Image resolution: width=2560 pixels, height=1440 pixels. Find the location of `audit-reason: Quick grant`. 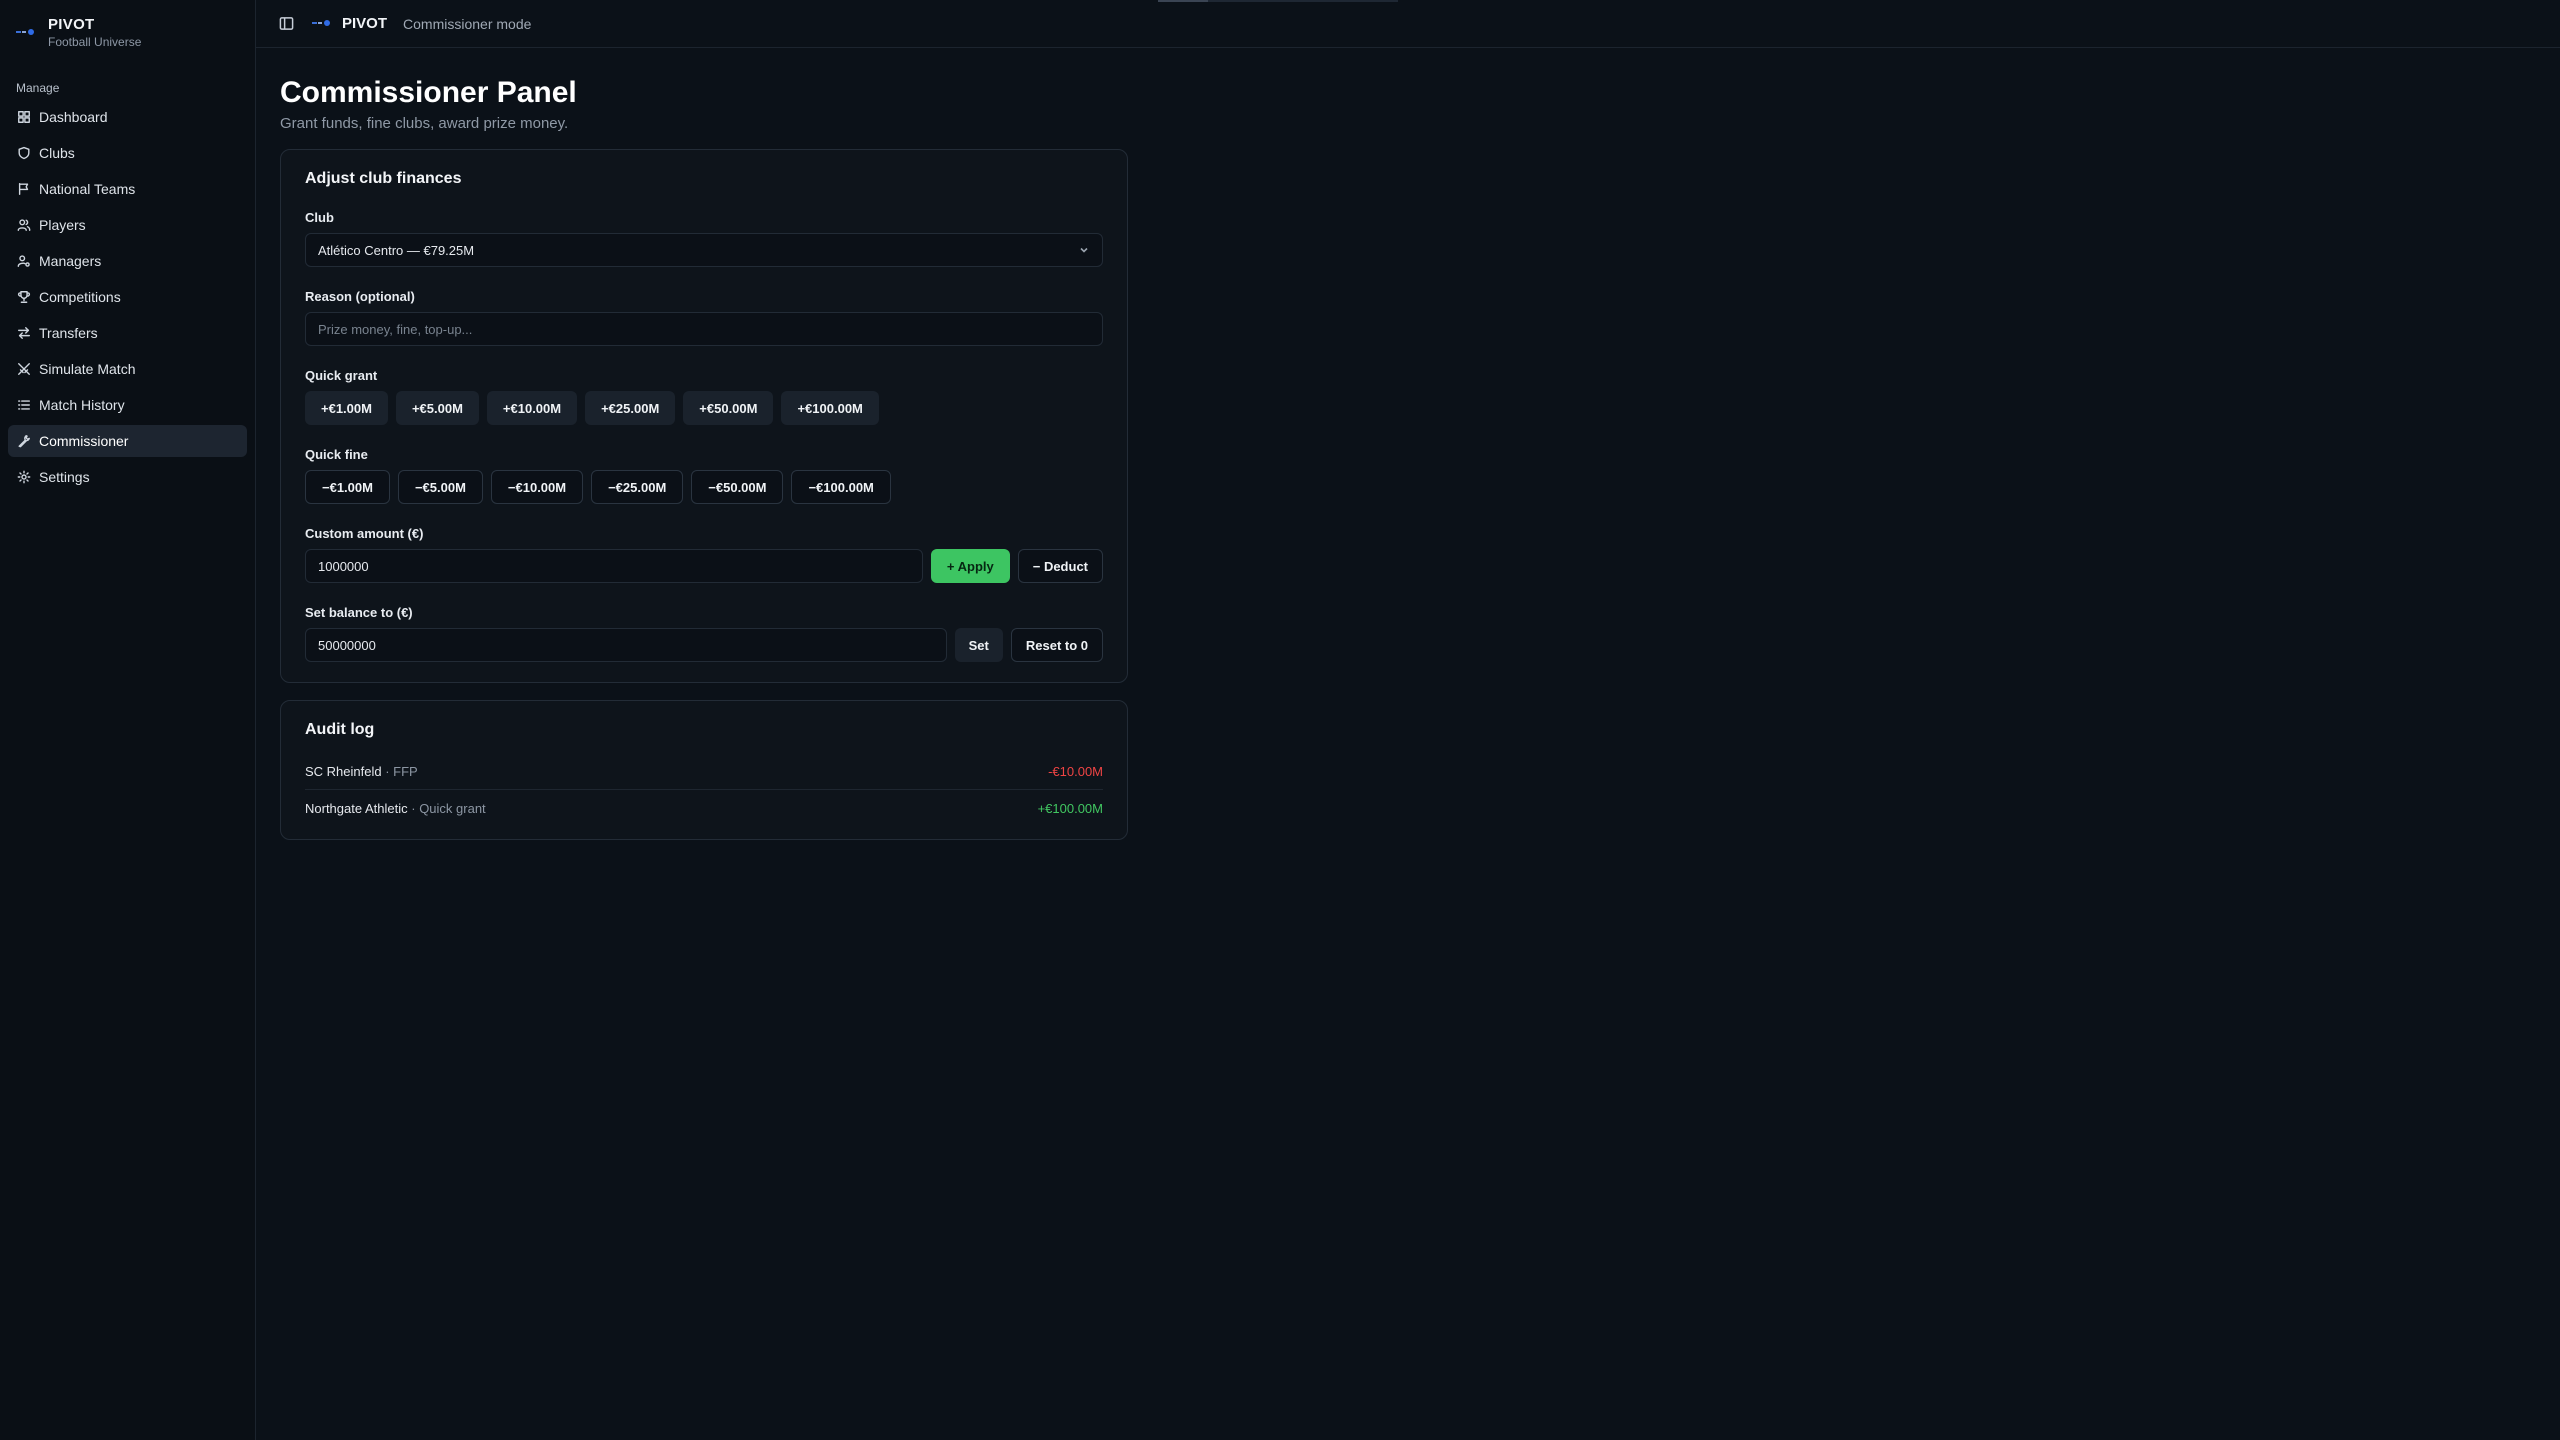

audit-reason: Quick grant is located at coordinates (452, 808).